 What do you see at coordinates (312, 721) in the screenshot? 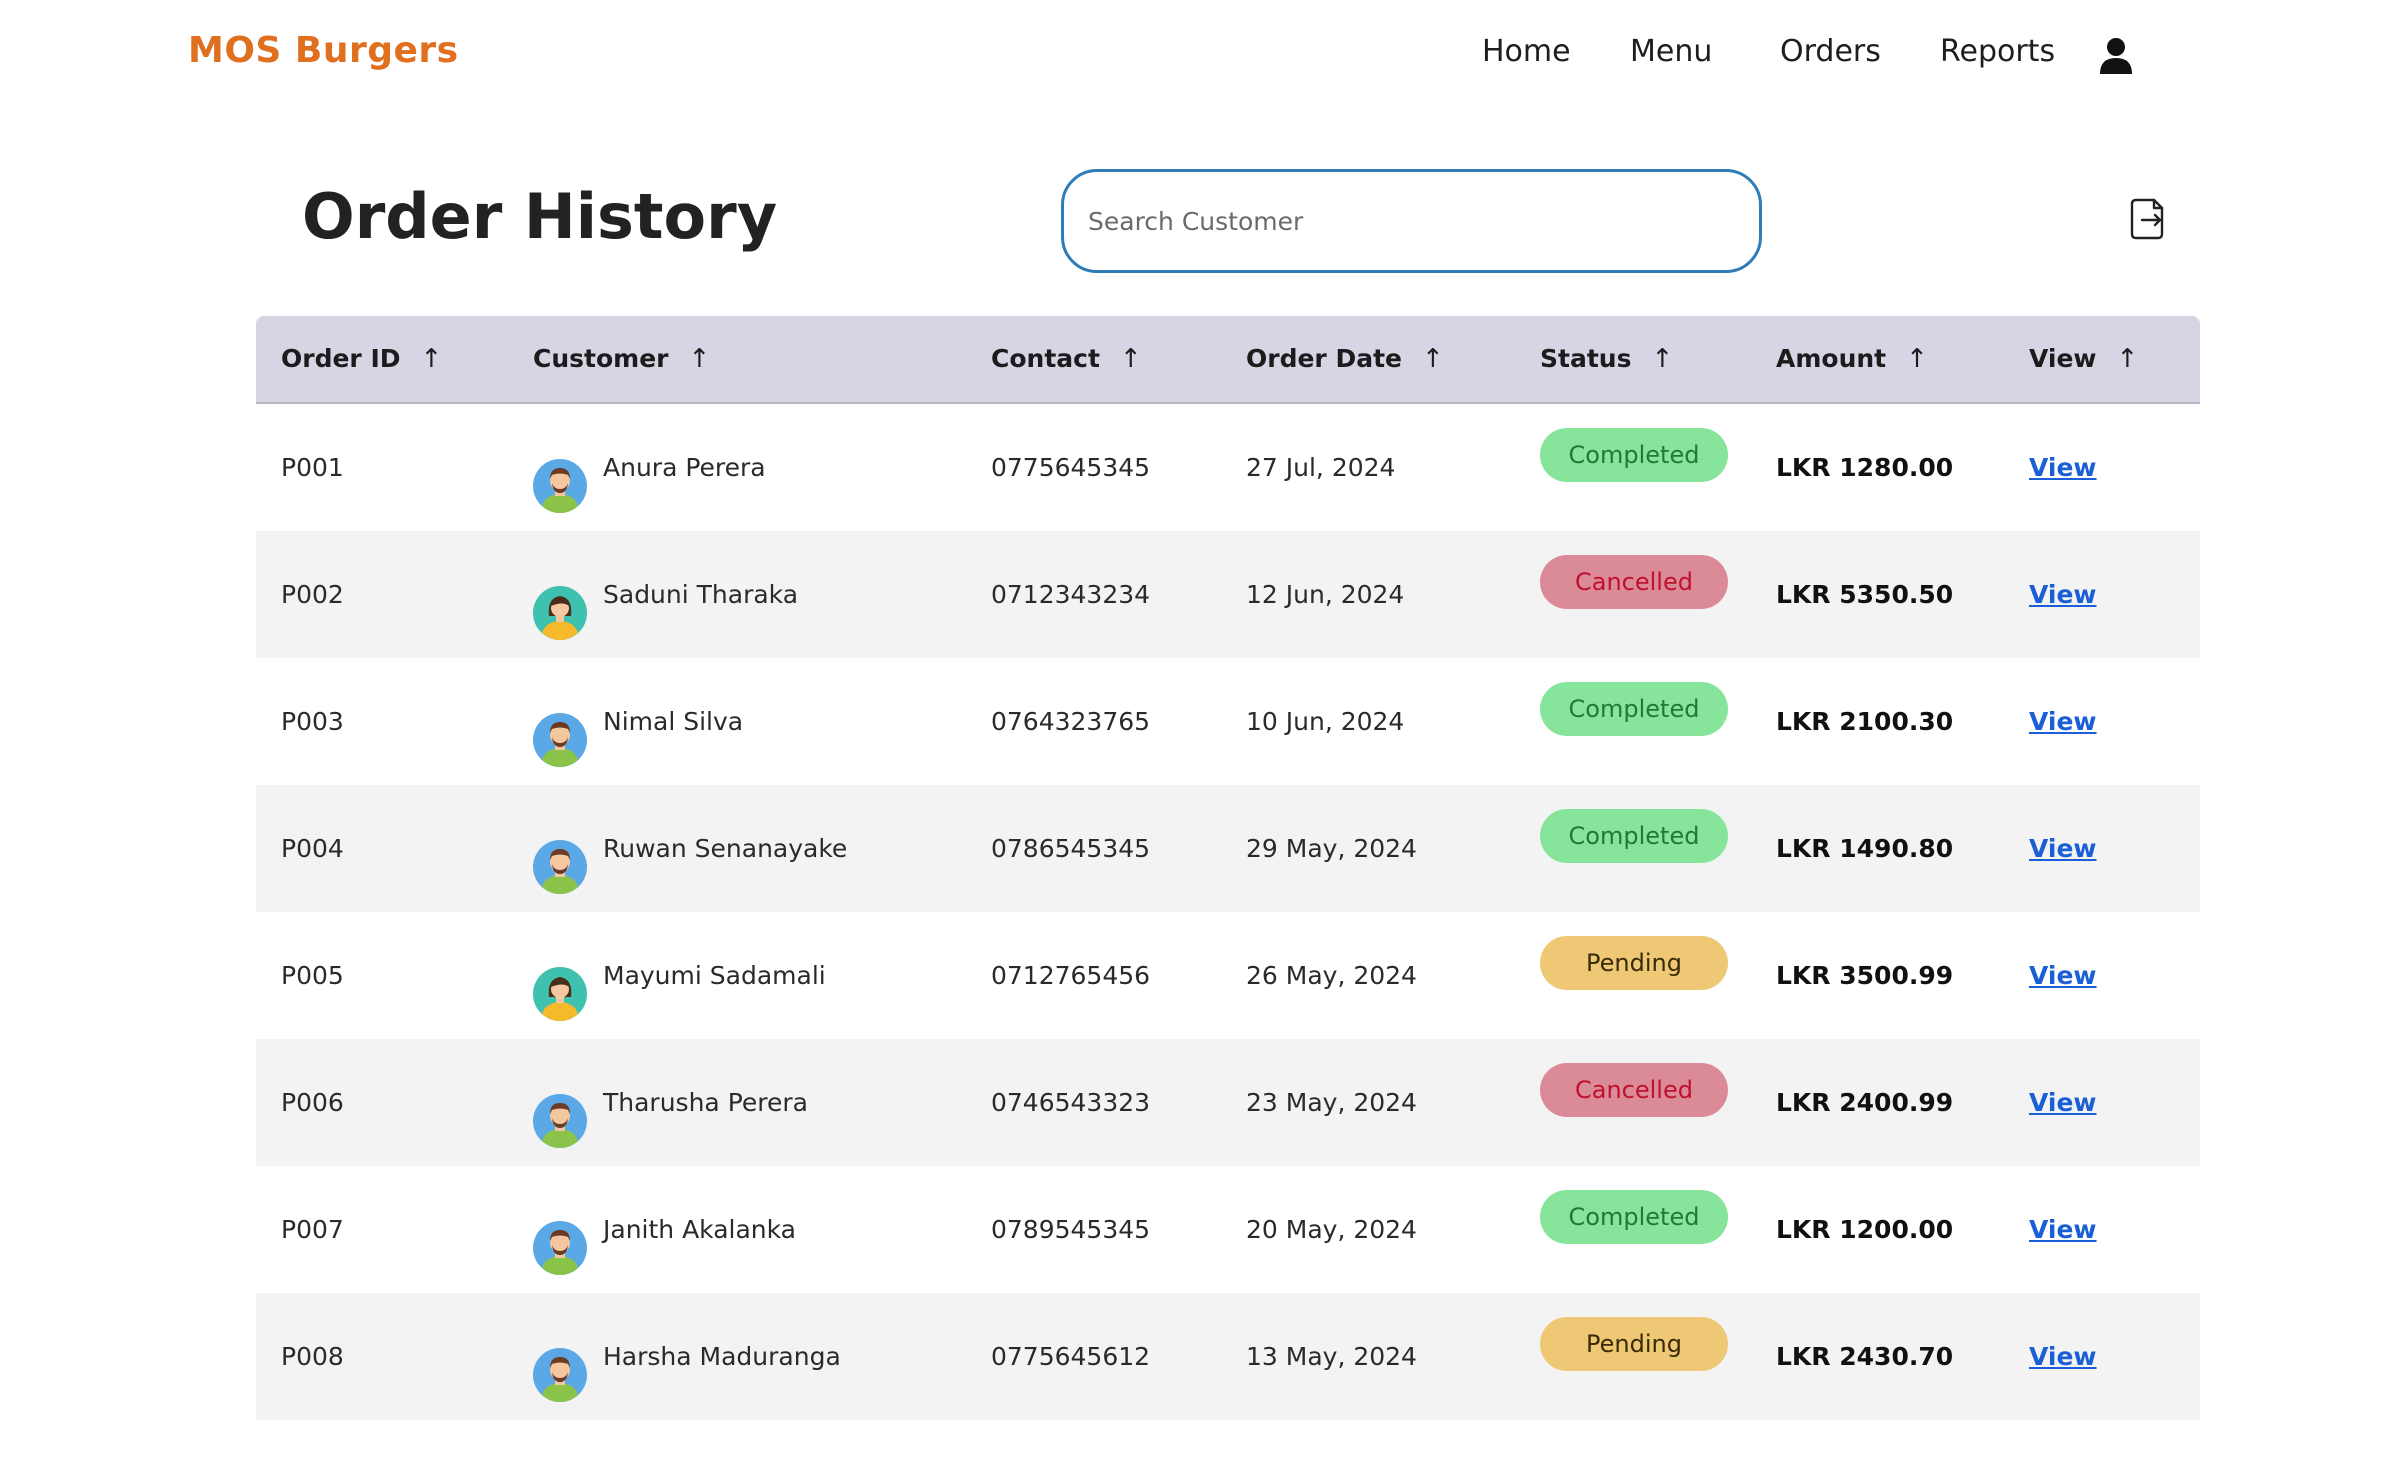
I see `order-id: P003` at bounding box center [312, 721].